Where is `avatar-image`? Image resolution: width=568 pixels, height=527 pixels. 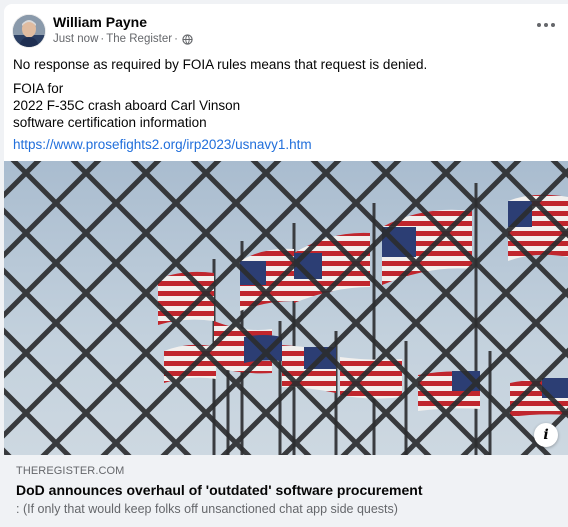 avatar-image is located at coordinates (29, 31).